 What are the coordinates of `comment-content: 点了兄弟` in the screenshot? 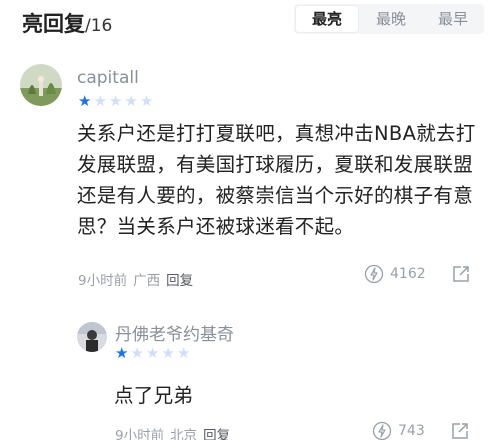 It's located at (154, 395).